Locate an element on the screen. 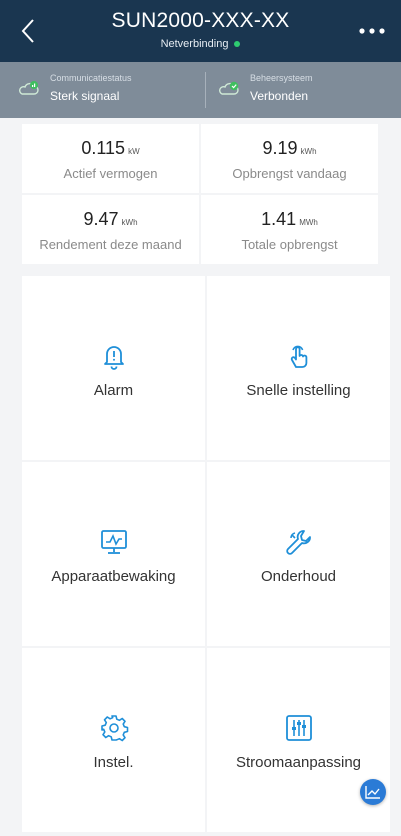  stat-active-power: 0.115 kW Actief vermogen is located at coordinates (110, 158).